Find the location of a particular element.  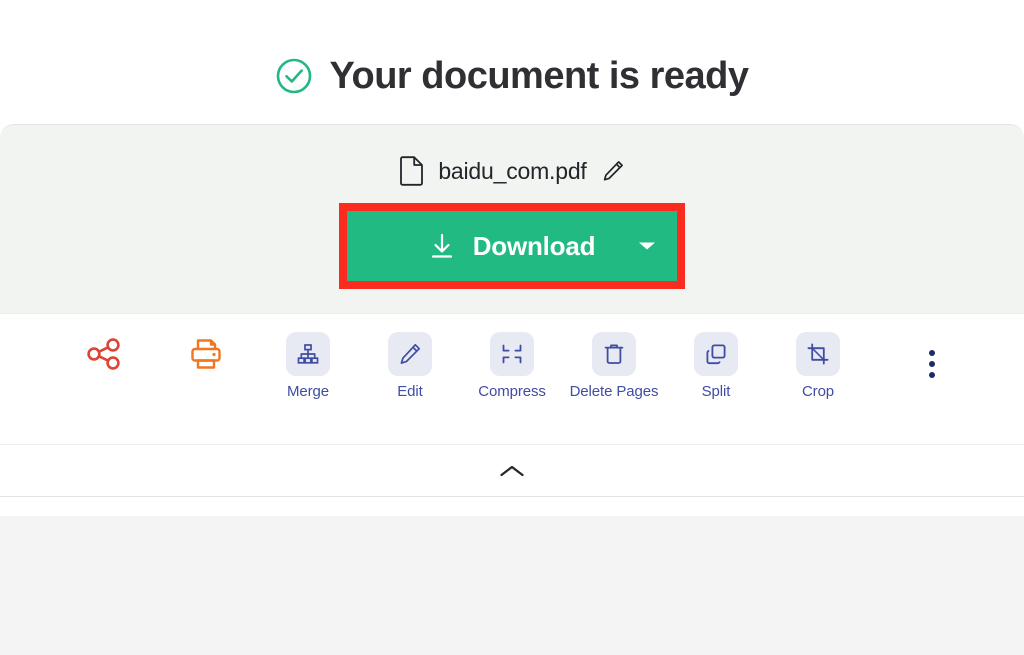

chevron-up-icon is located at coordinates (512, 471).